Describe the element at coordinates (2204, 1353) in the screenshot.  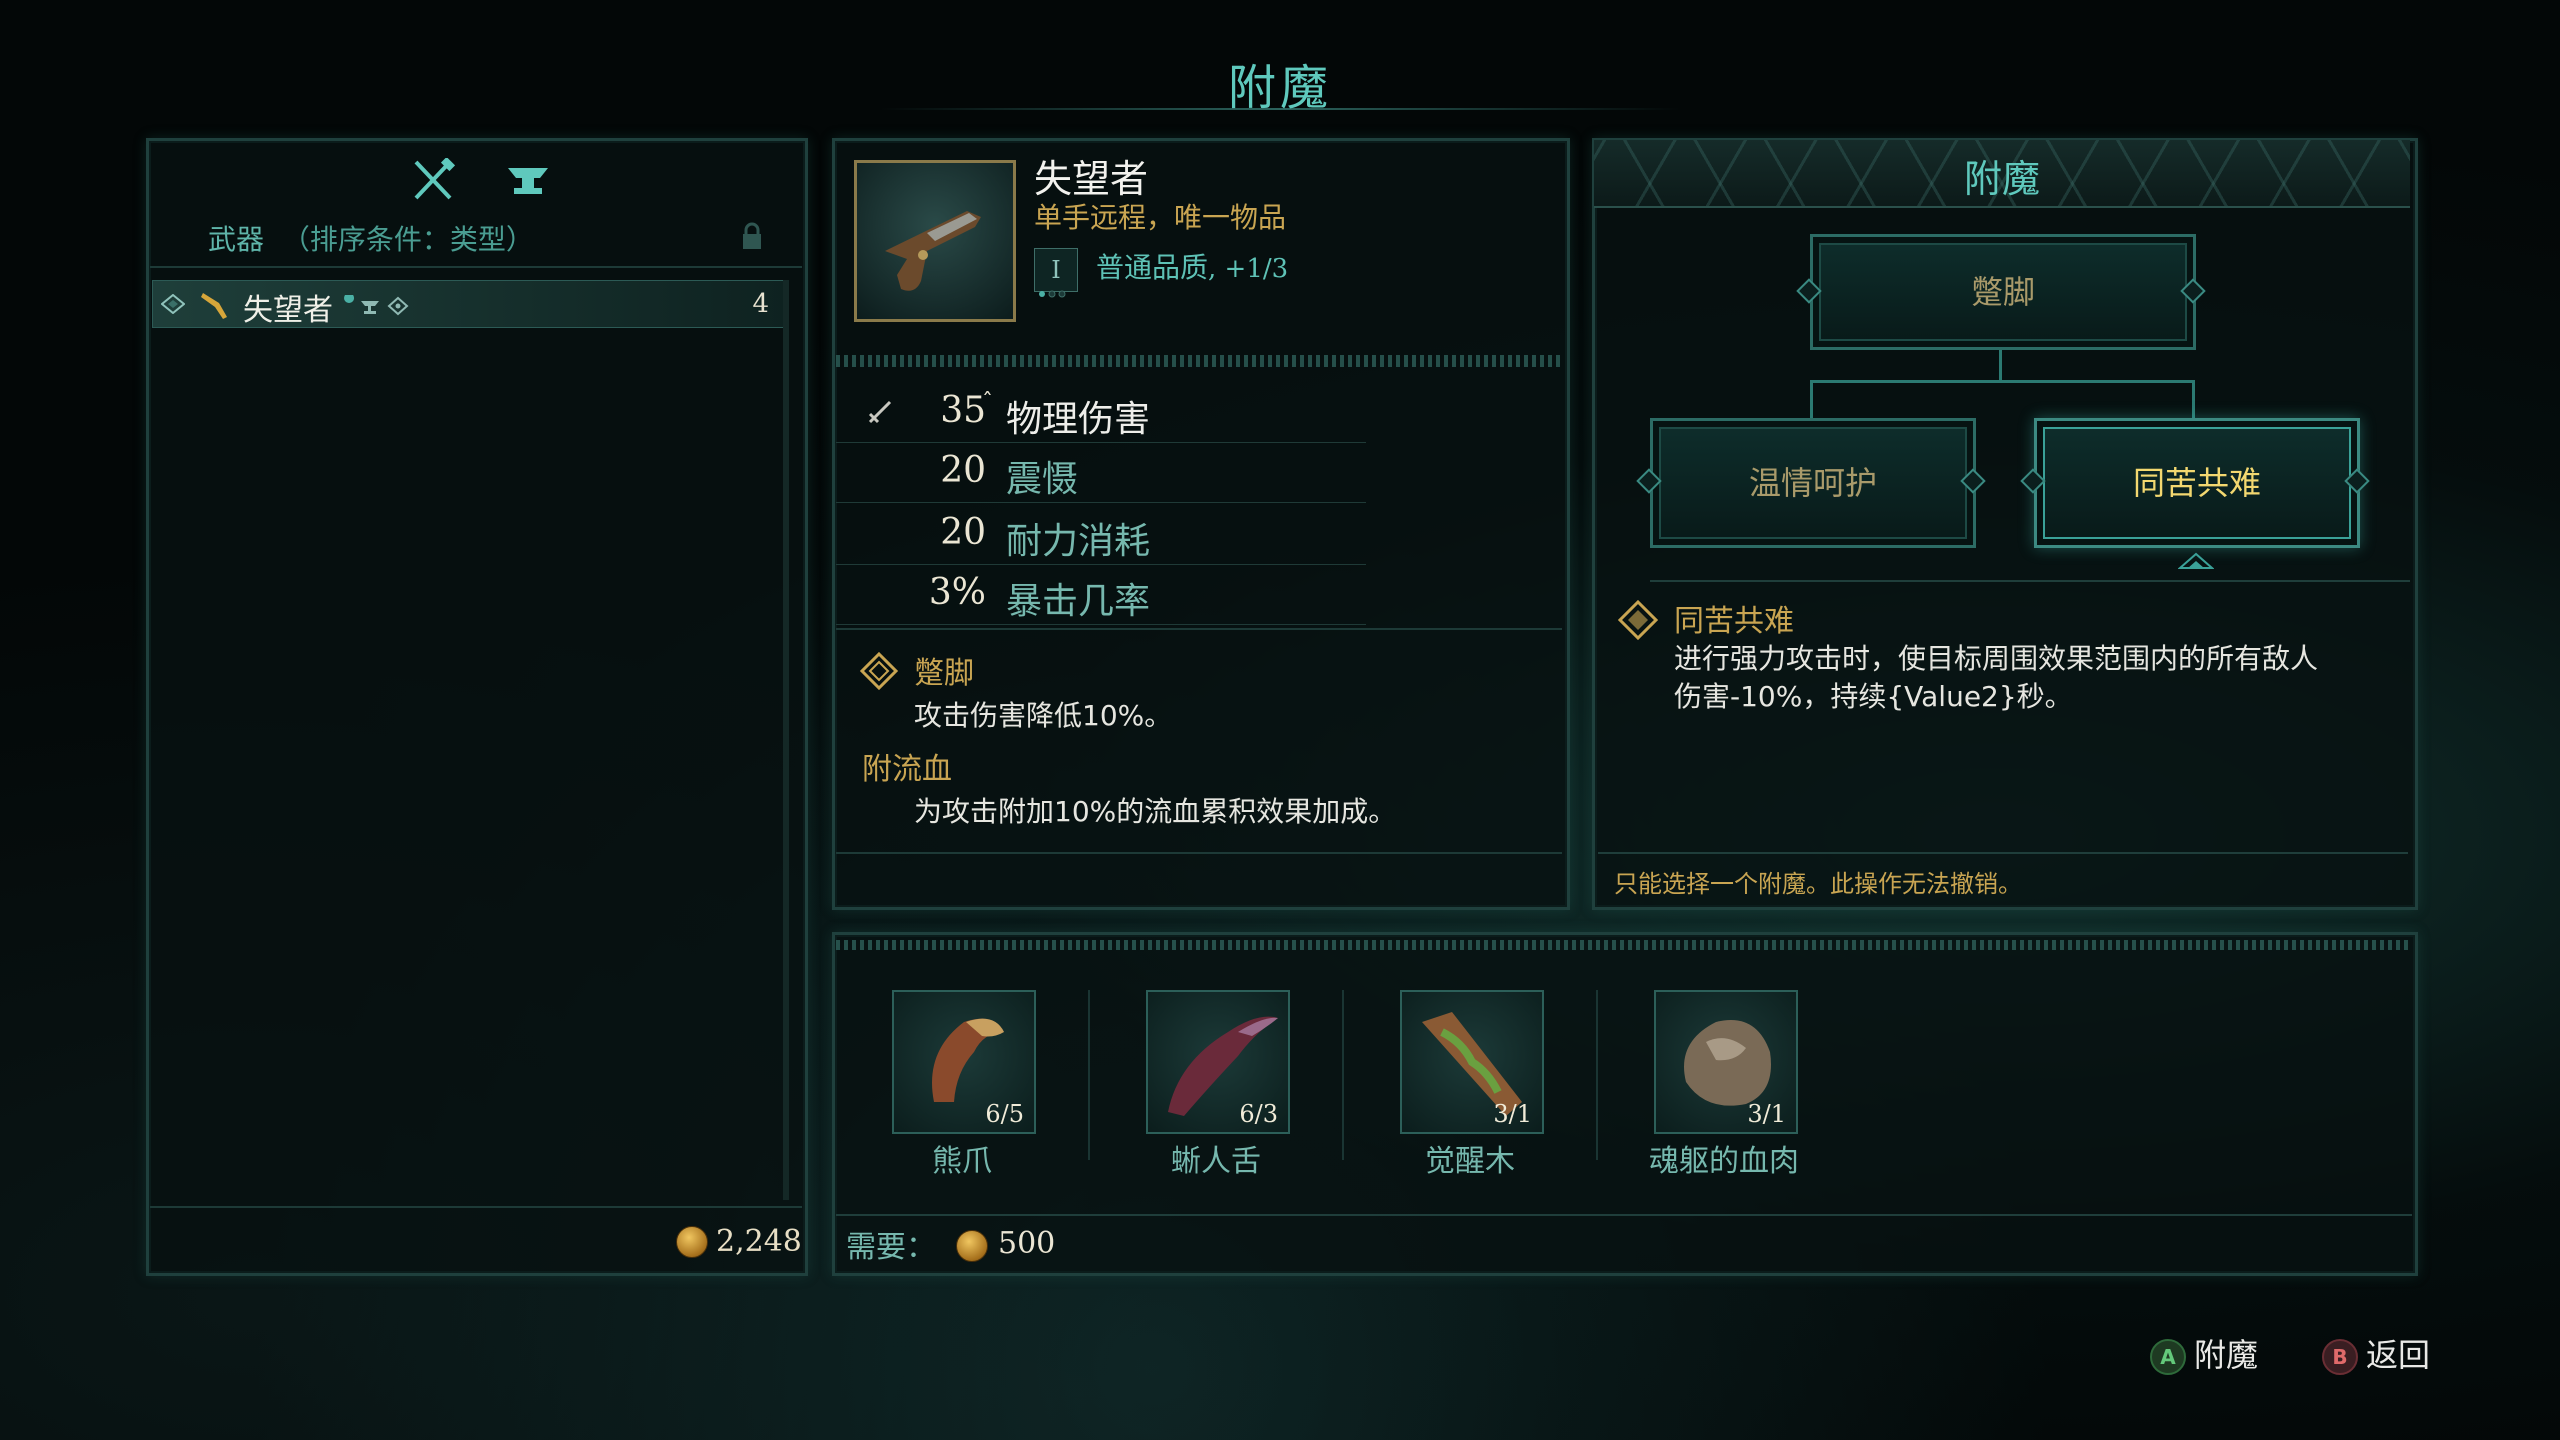
I see `enchant-confirm-button: A 附魔` at that location.